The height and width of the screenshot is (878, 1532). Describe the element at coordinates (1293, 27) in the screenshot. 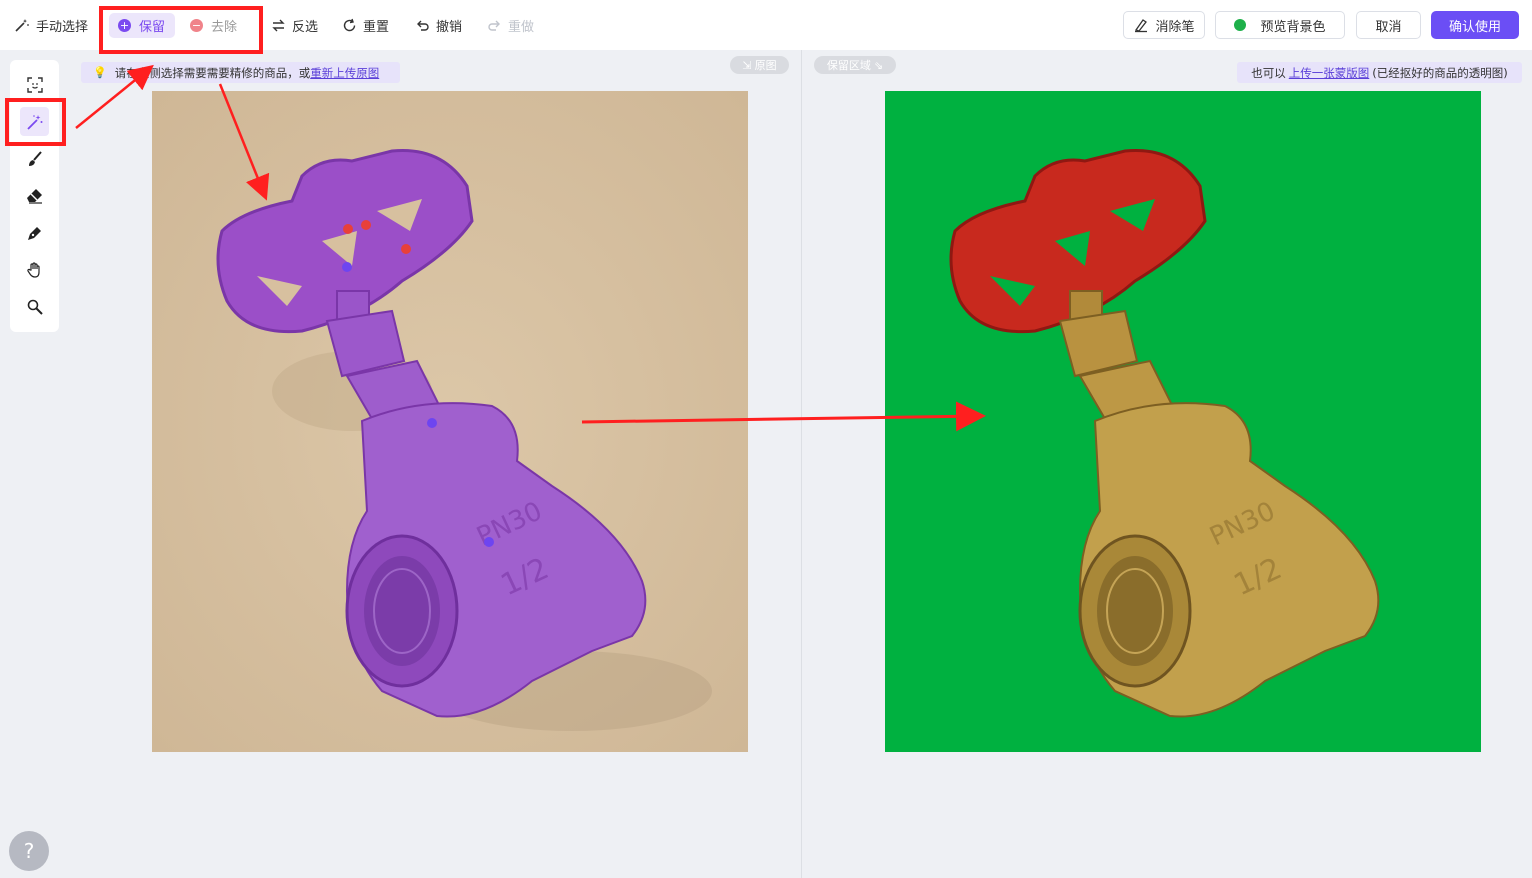

I see `preview-bg-label: 预览背景色` at that location.